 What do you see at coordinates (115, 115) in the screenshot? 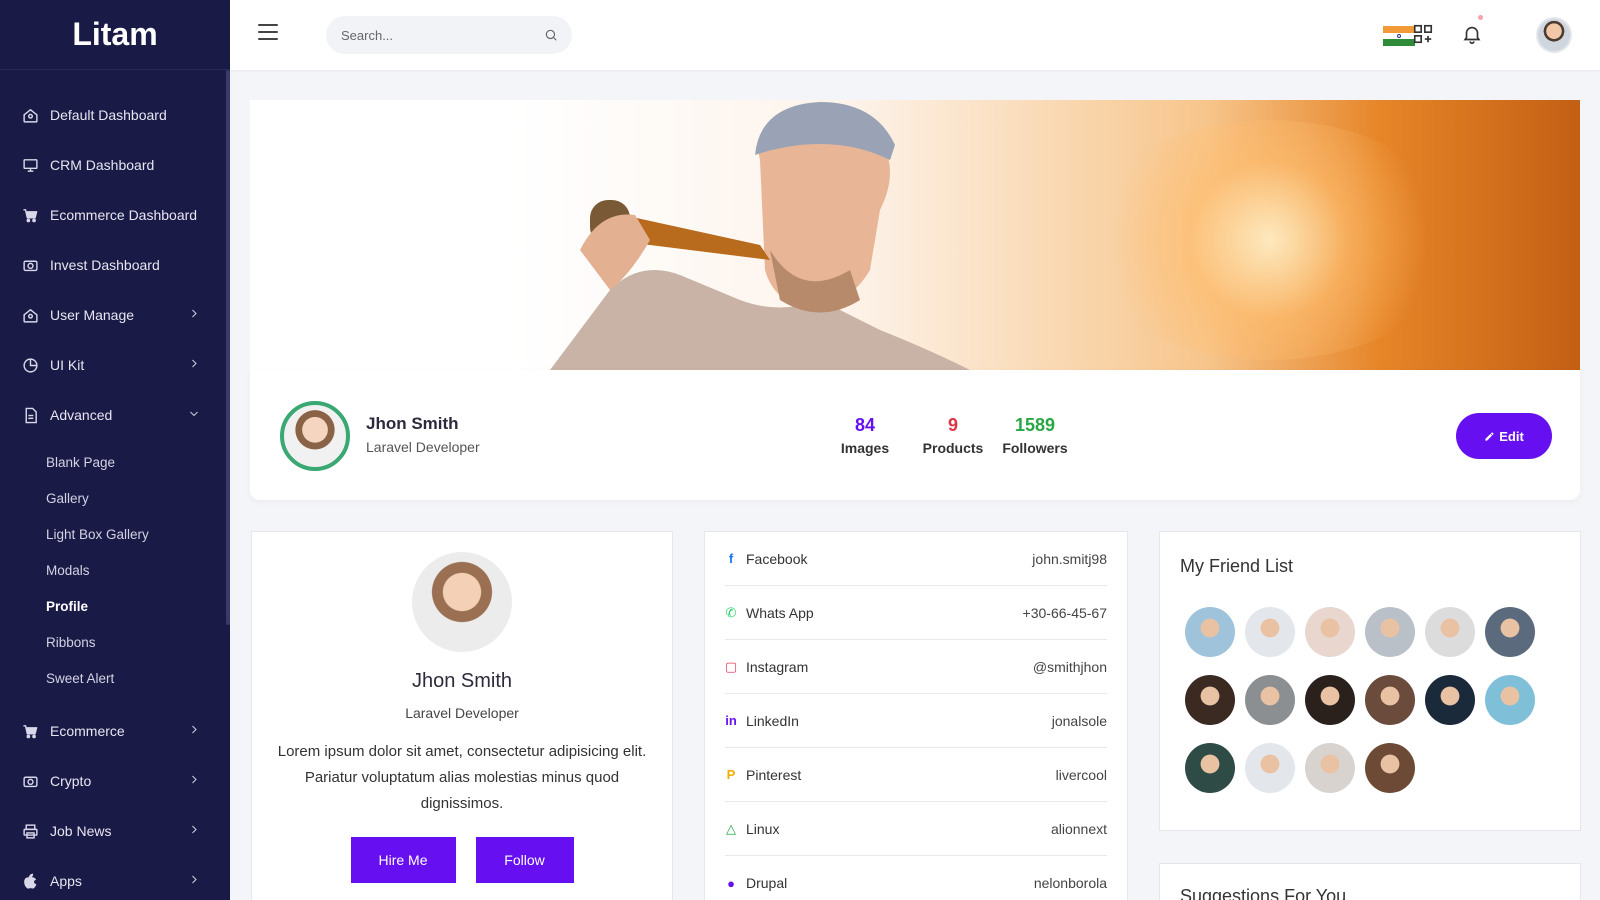
I see `sidebar-item-default-dashboard: Default Dashboard` at bounding box center [115, 115].